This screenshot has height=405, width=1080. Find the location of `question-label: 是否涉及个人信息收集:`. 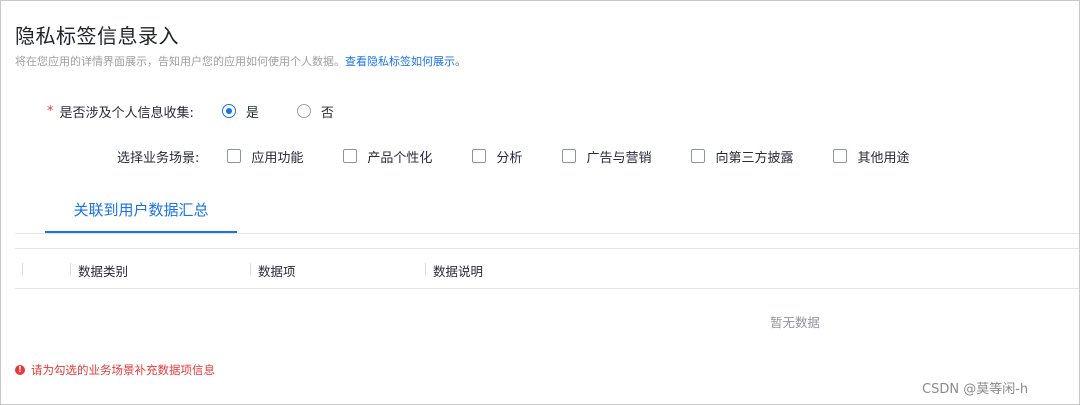

question-label: 是否涉及个人信息收集: is located at coordinates (126, 113).